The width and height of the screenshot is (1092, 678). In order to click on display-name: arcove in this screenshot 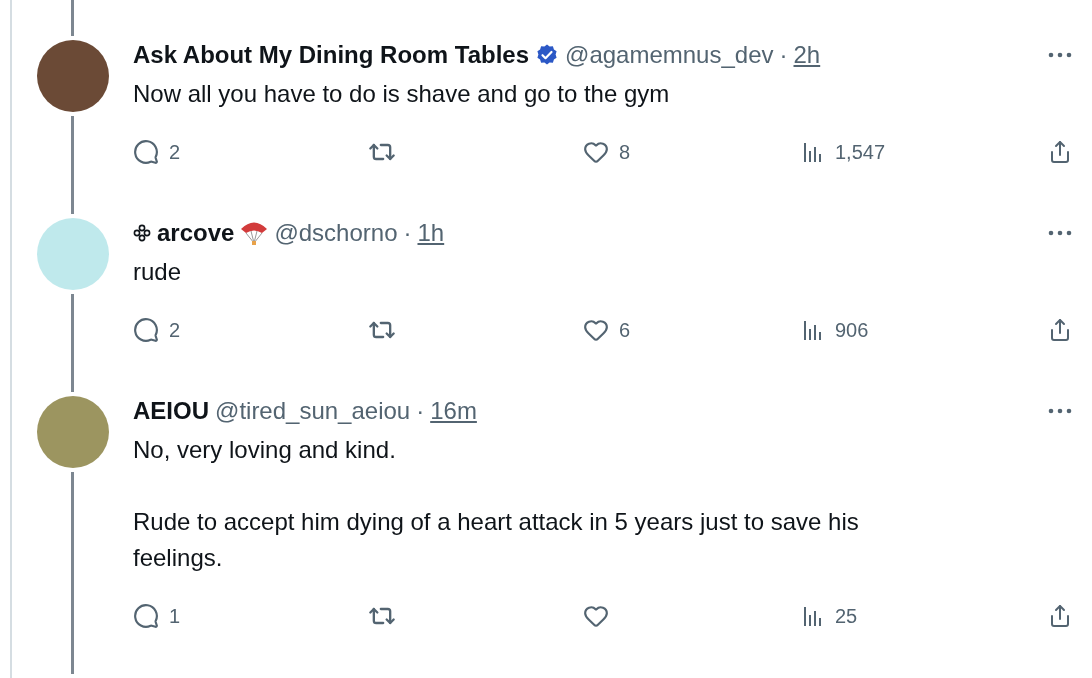, I will do `click(196, 233)`.